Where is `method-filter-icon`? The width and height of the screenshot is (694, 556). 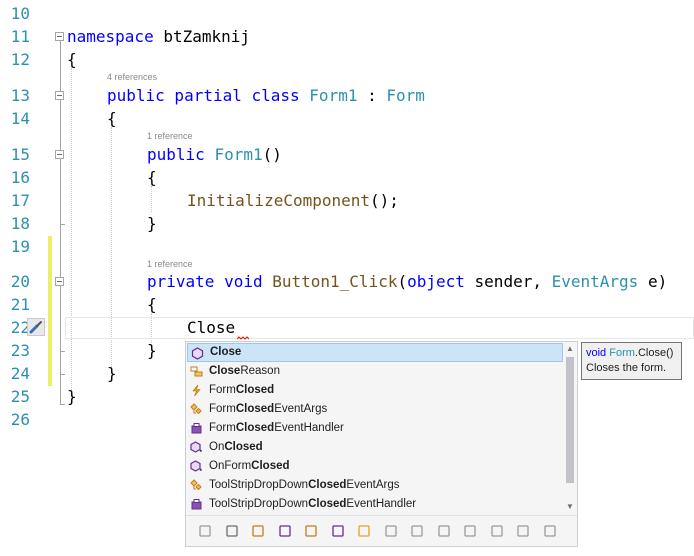
method-filter-icon is located at coordinates (285, 531).